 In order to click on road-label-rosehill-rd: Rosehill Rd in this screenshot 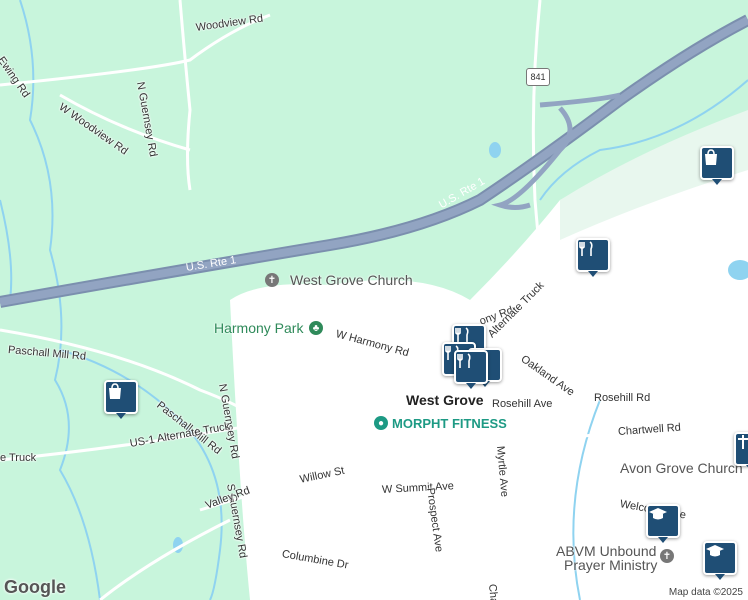, I will do `click(622, 398)`.